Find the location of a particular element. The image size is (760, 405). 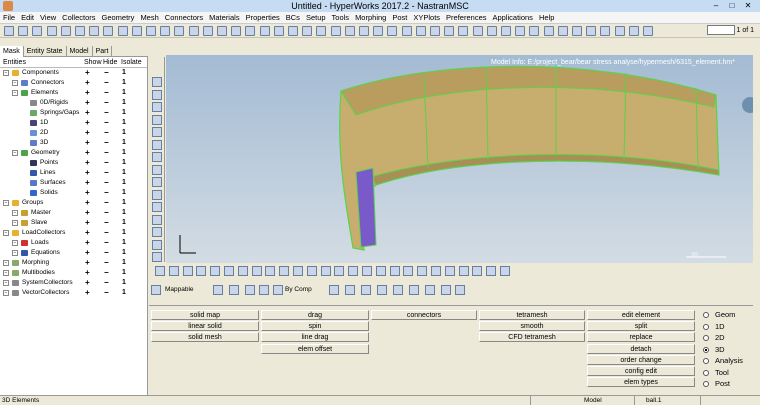

panel-button-linear-solid: linear solid is located at coordinates (205, 326).